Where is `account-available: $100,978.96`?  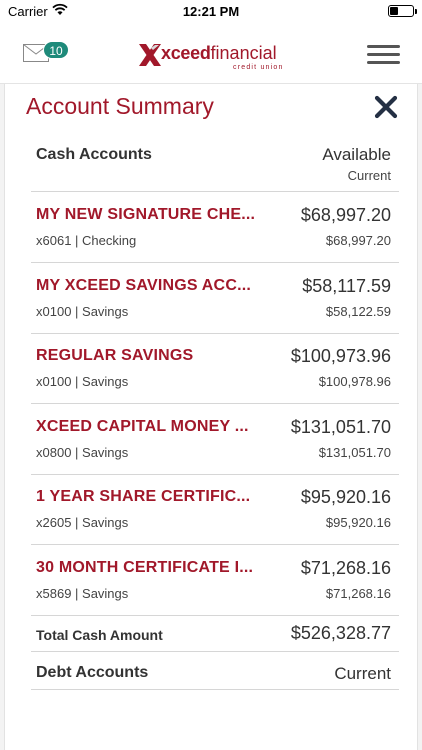
account-available: $100,978.96 is located at coordinates (354, 381).